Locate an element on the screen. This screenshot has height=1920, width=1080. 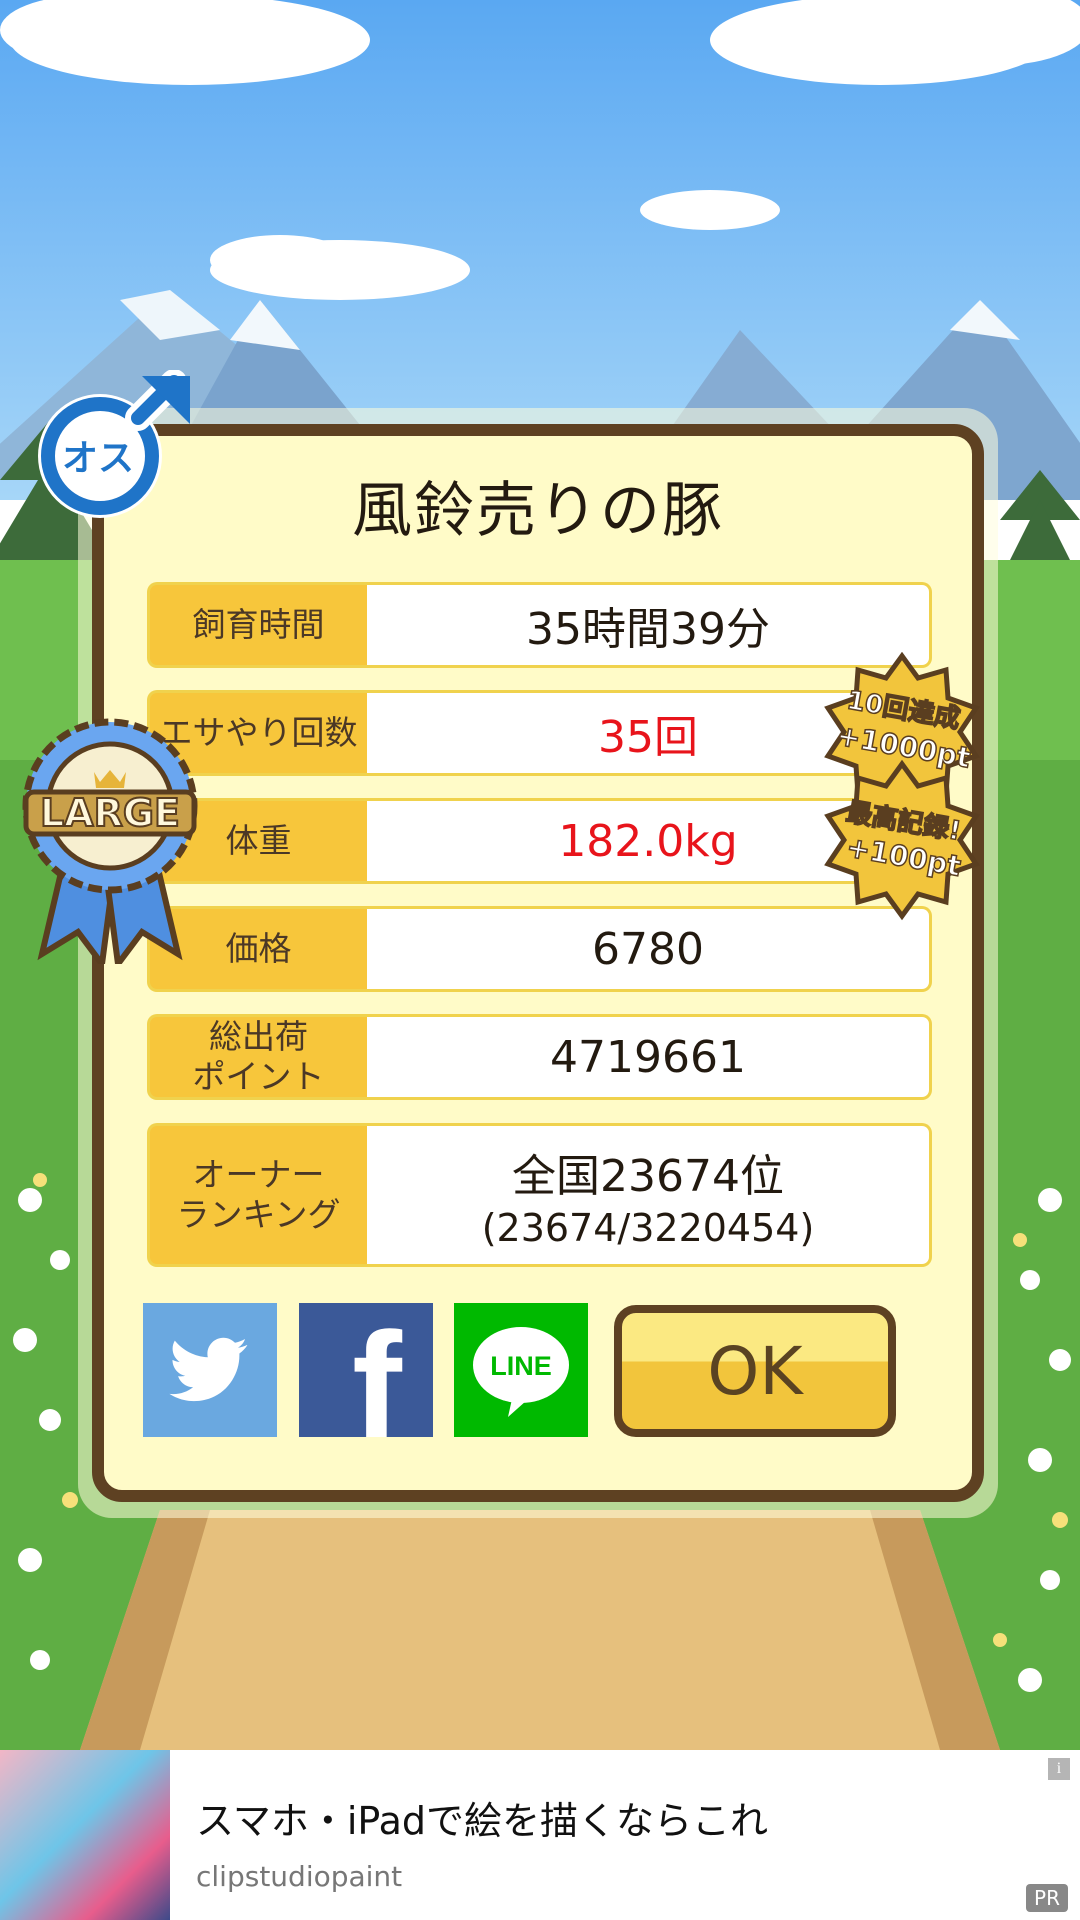
ad-pr-badge: PR is located at coordinates (1047, 1898).